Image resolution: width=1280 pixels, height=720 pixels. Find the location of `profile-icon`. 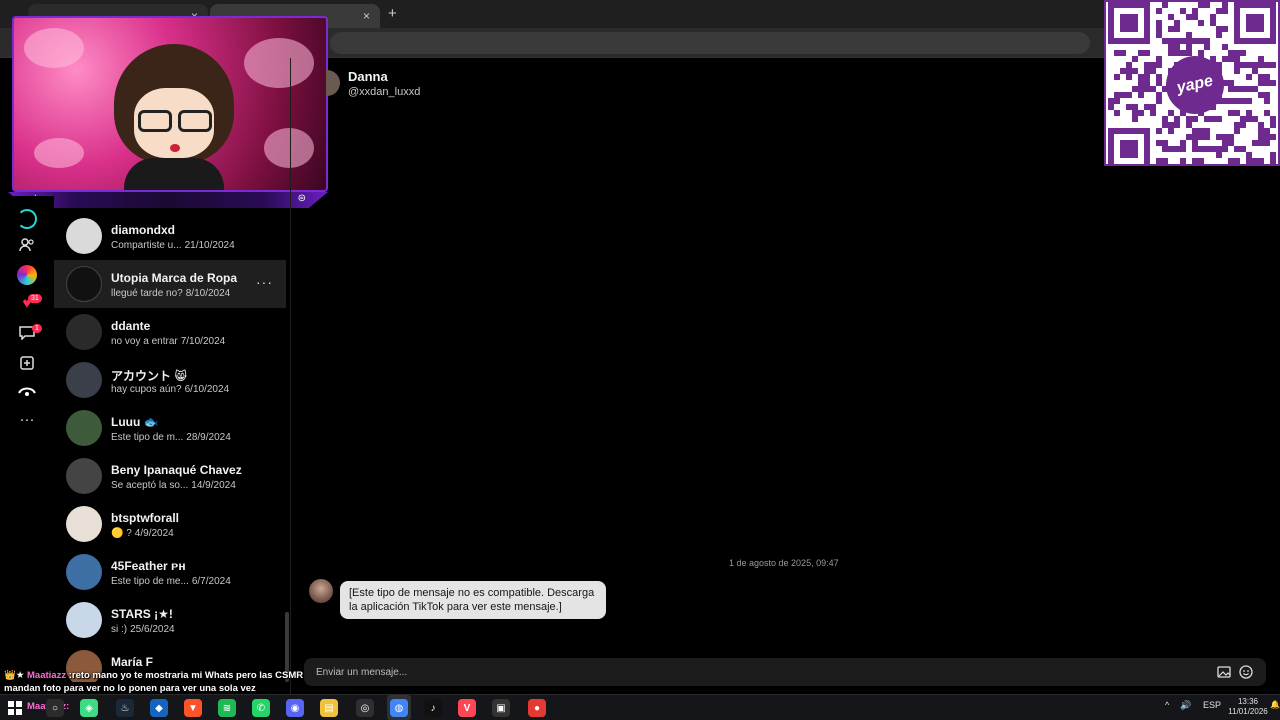

profile-icon is located at coordinates (27, 391).